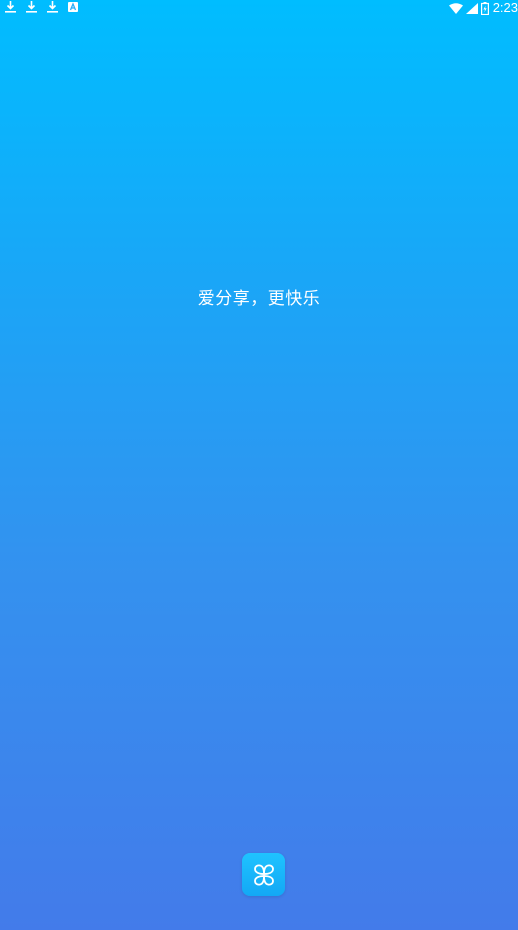  Describe the element at coordinates (471, 8) in the screenshot. I see `cell-signal-icon` at that location.